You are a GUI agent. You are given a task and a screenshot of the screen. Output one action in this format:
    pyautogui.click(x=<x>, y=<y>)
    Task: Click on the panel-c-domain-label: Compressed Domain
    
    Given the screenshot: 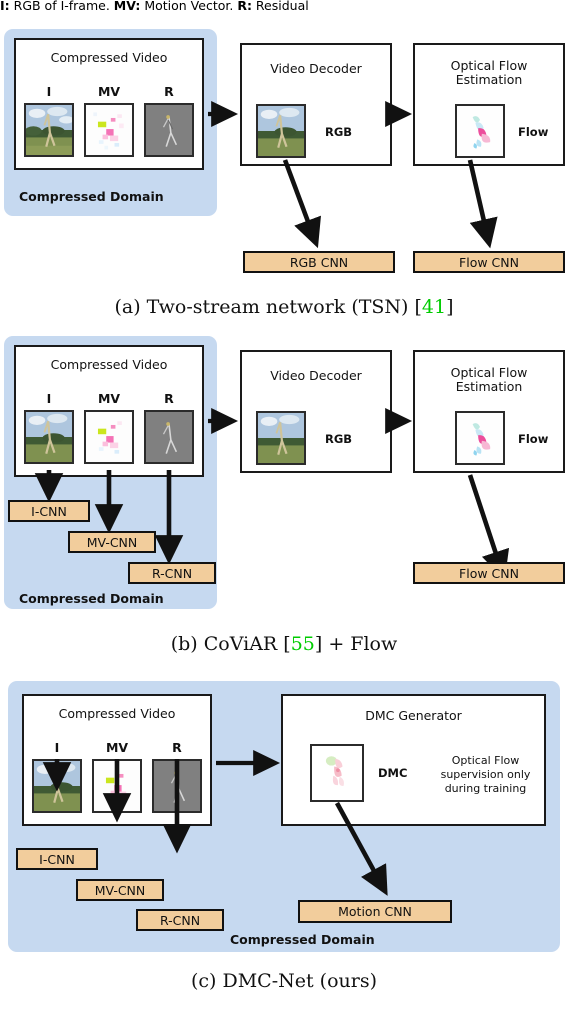 What is the action you would take?
    pyautogui.click(x=302, y=939)
    